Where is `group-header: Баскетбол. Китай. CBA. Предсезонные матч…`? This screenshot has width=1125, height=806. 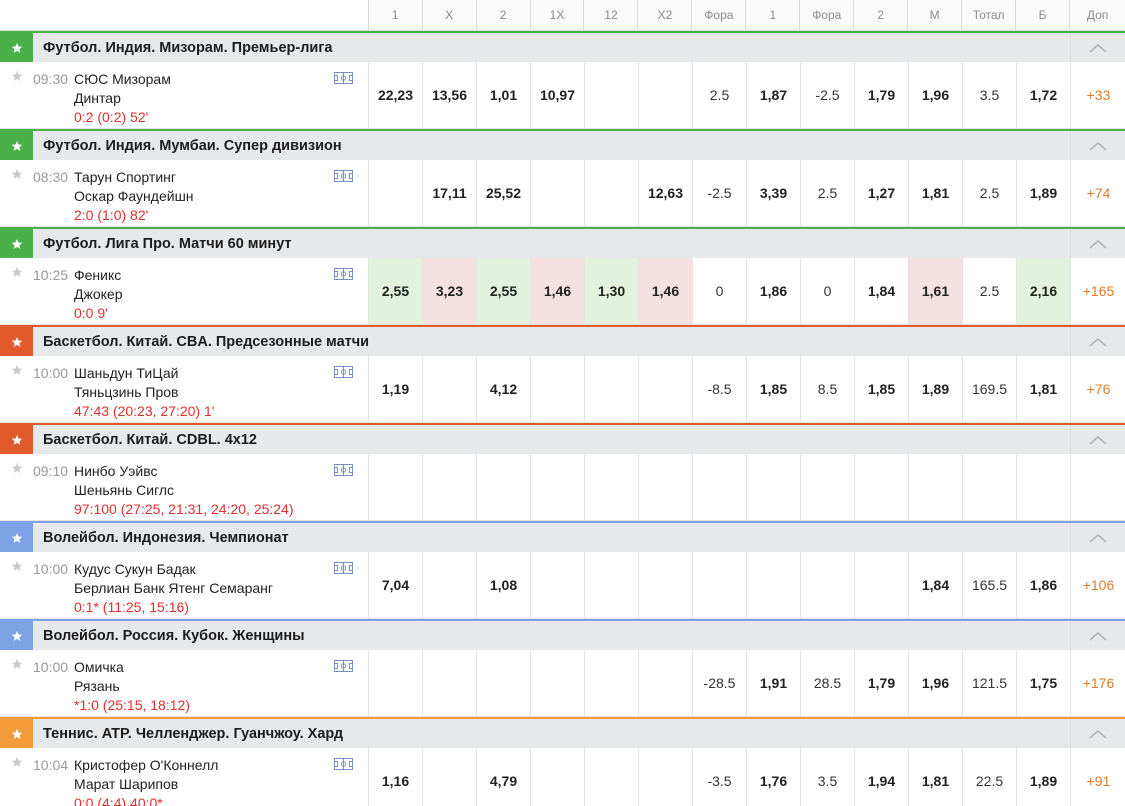
group-header: Баскетбол. Китай. CBA. Предсезонные матч… is located at coordinates (562, 340).